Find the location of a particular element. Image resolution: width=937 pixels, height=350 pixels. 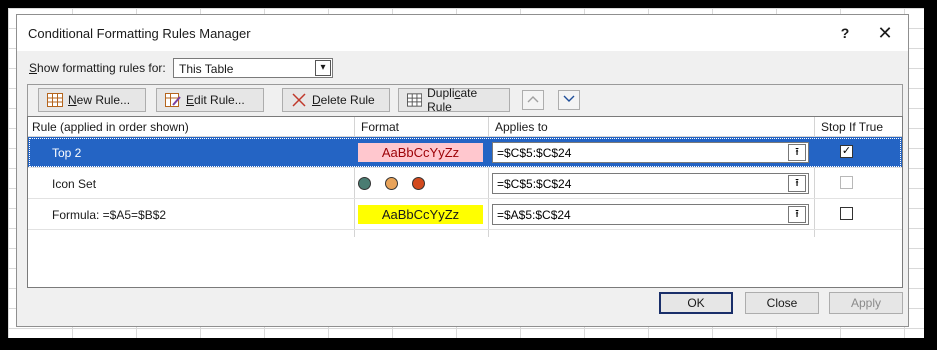

table-row: Icon Set =$C$5:$C$24 ⭱ is located at coordinates (465, 183).